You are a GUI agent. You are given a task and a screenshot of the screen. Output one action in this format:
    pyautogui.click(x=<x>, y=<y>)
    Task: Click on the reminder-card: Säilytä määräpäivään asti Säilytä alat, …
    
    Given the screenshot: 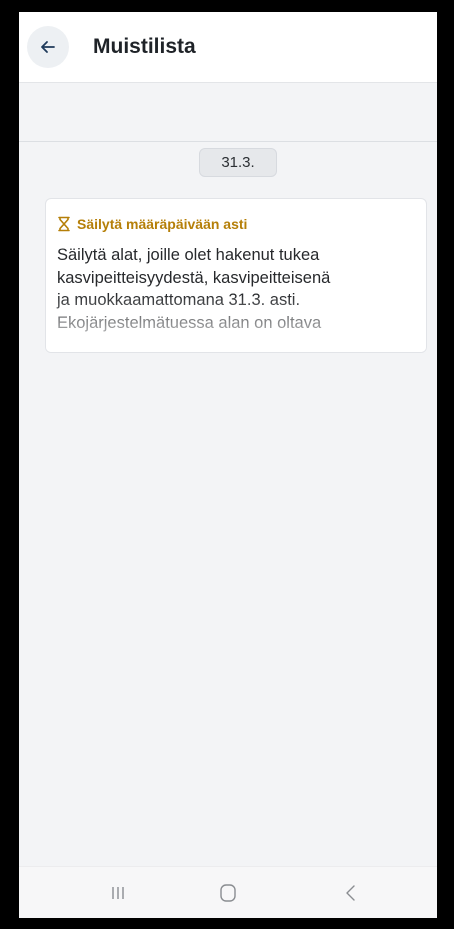 What is the action you would take?
    pyautogui.click(x=236, y=275)
    